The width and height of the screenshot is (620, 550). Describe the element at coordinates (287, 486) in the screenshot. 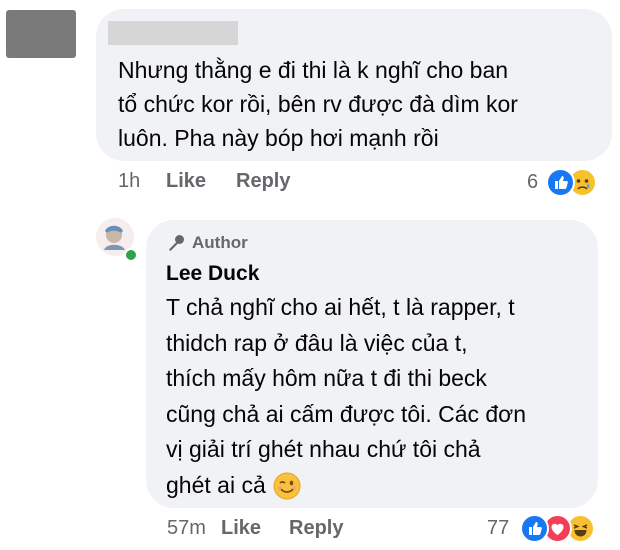

I see `wink-emoji-icon` at that location.